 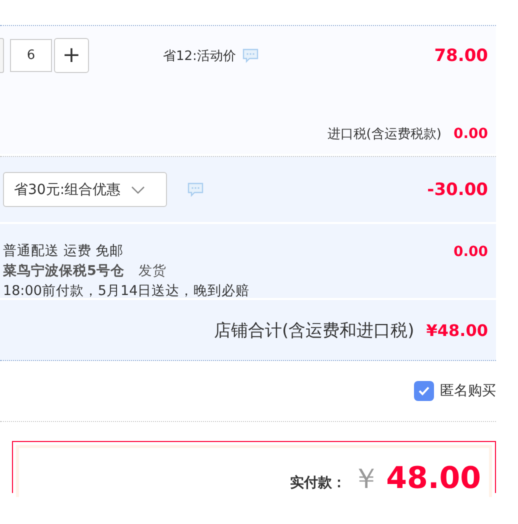 What do you see at coordinates (461, 56) in the screenshot?
I see `item-price: 78.00` at bounding box center [461, 56].